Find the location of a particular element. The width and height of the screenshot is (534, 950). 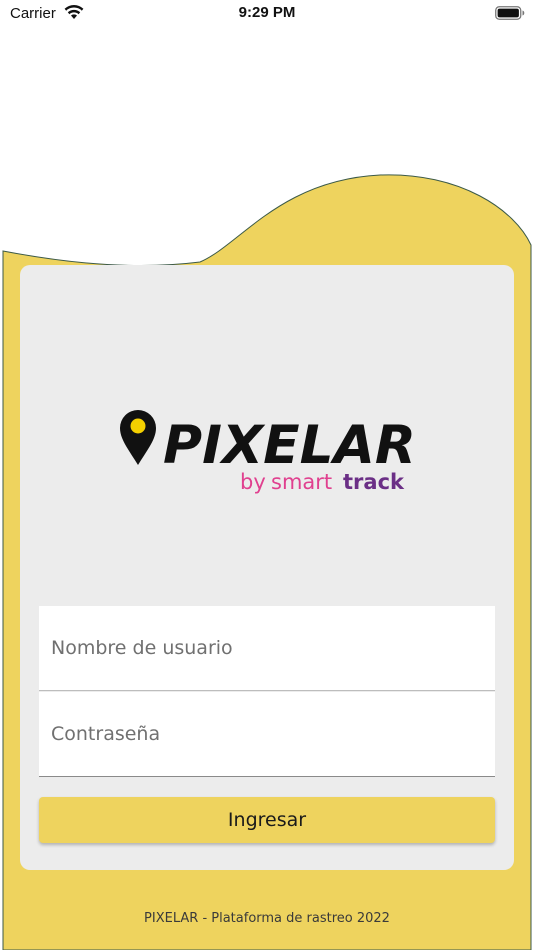

battery-icon is located at coordinates (510, 13).